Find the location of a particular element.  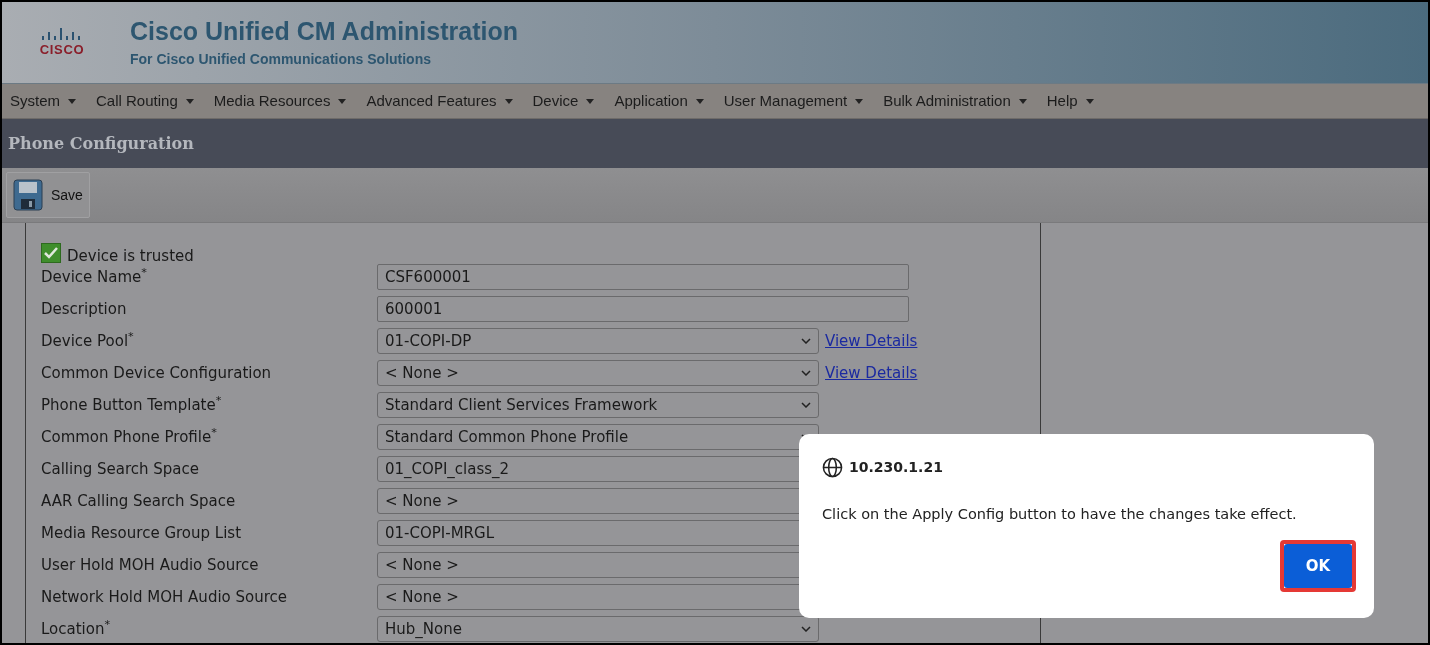

select-field: Standard Common Phone Profile is located at coordinates (598, 437).